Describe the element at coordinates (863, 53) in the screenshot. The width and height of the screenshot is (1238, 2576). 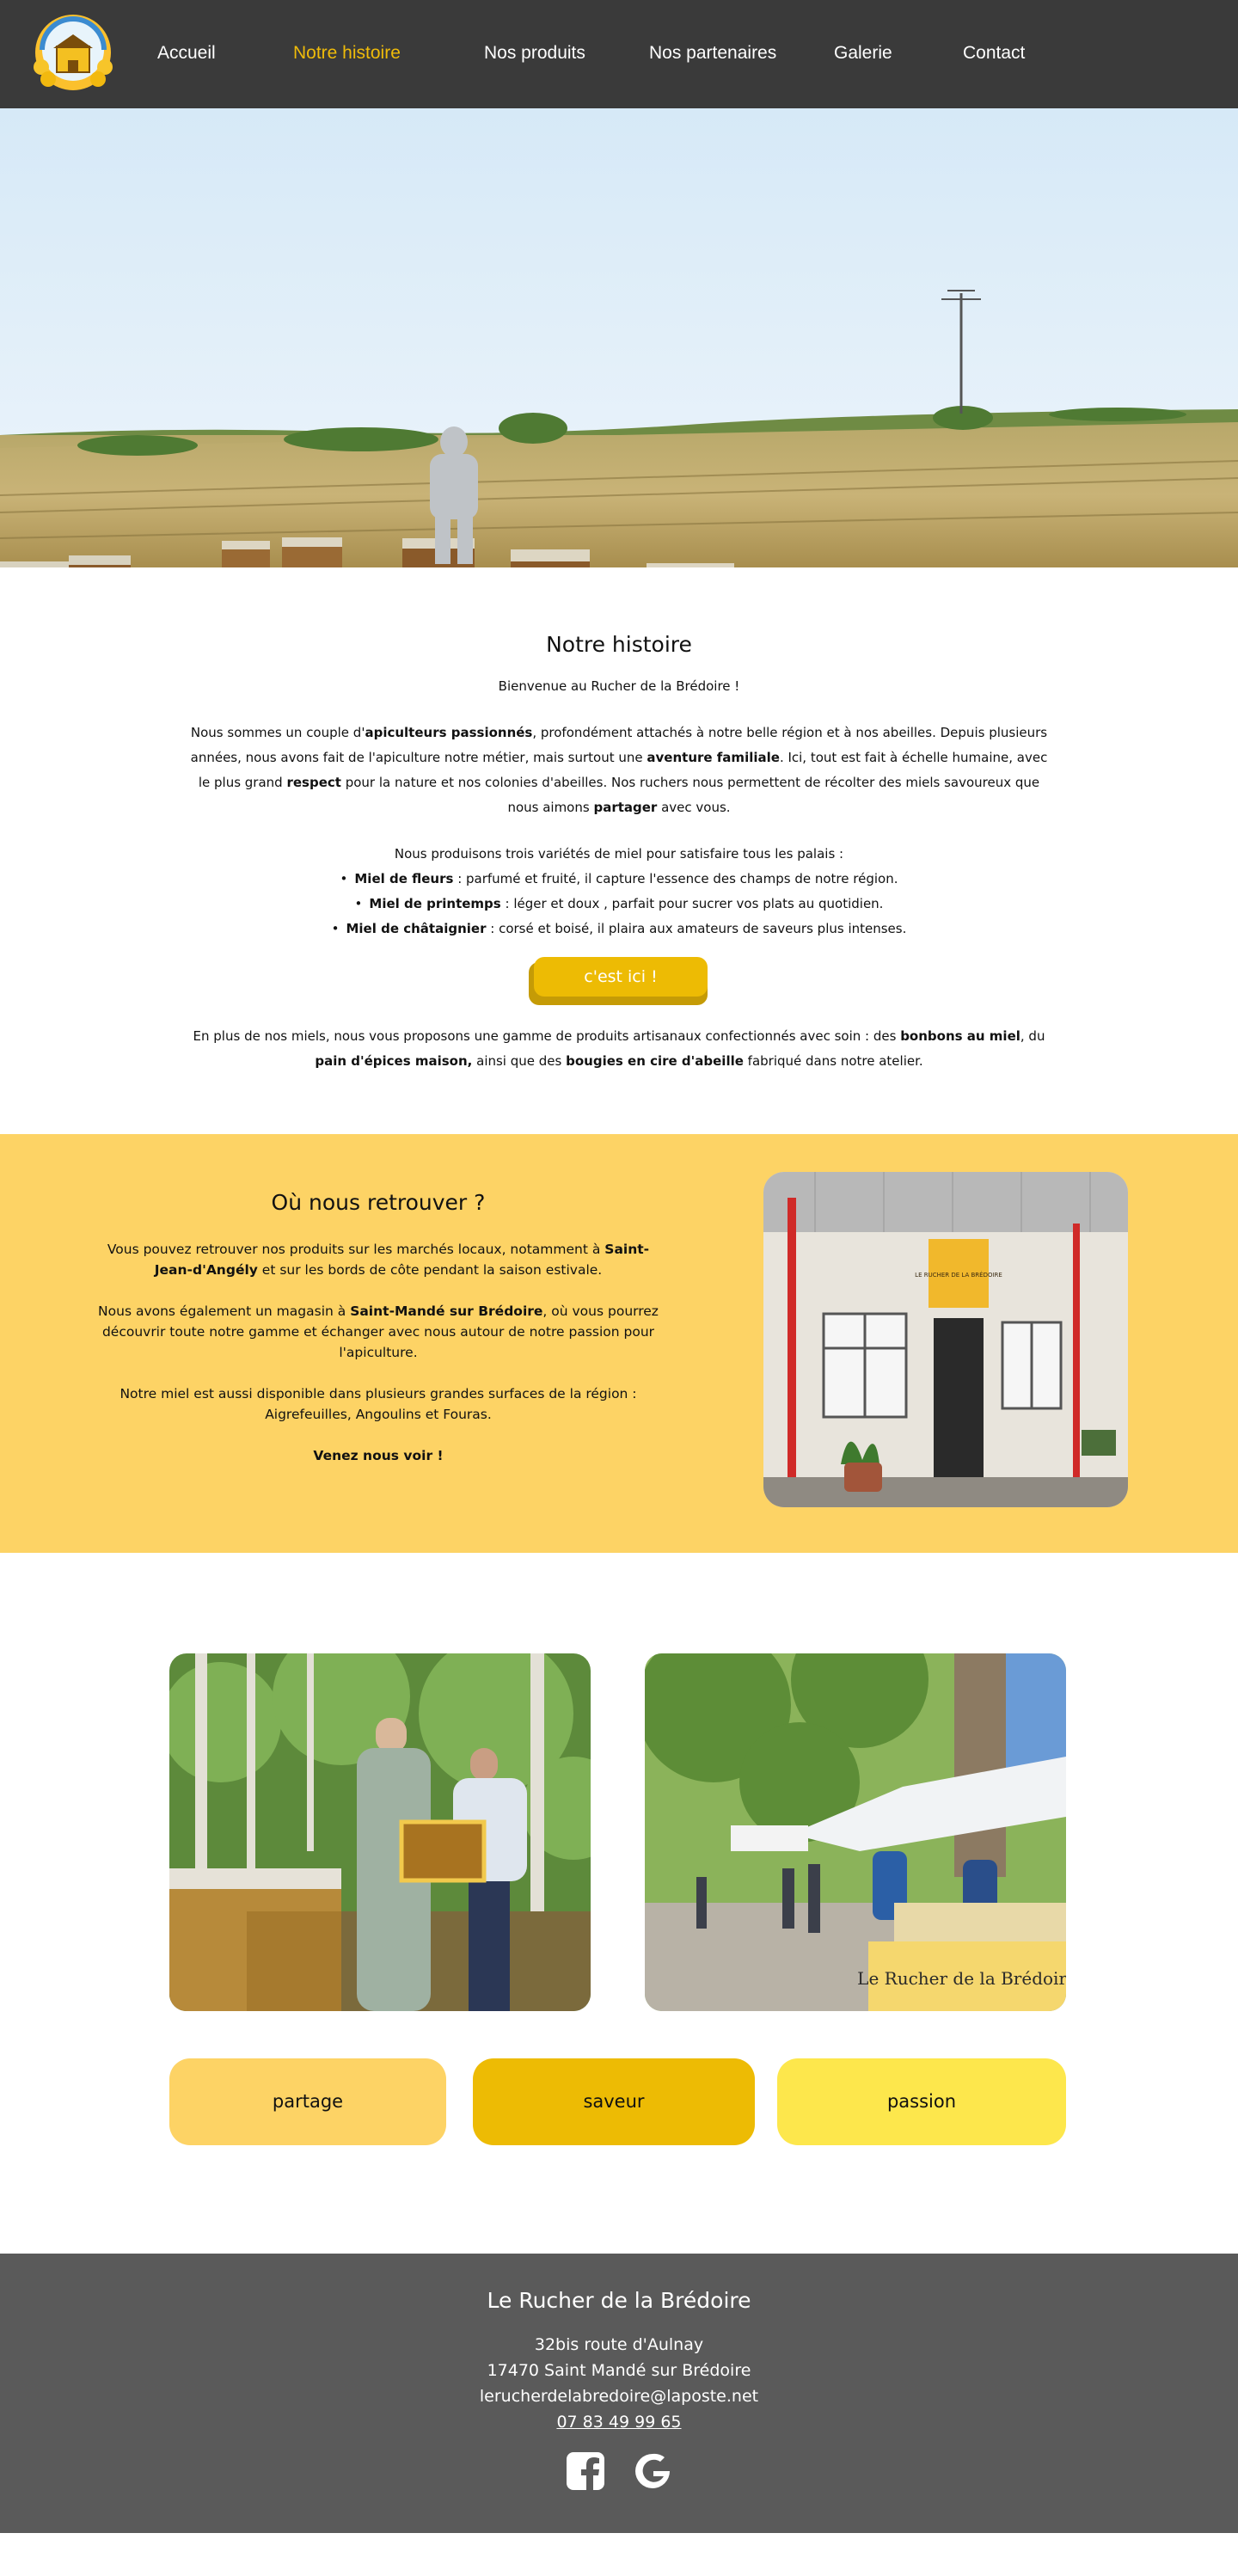
I see `nav-link-galerie: Galerie` at that location.